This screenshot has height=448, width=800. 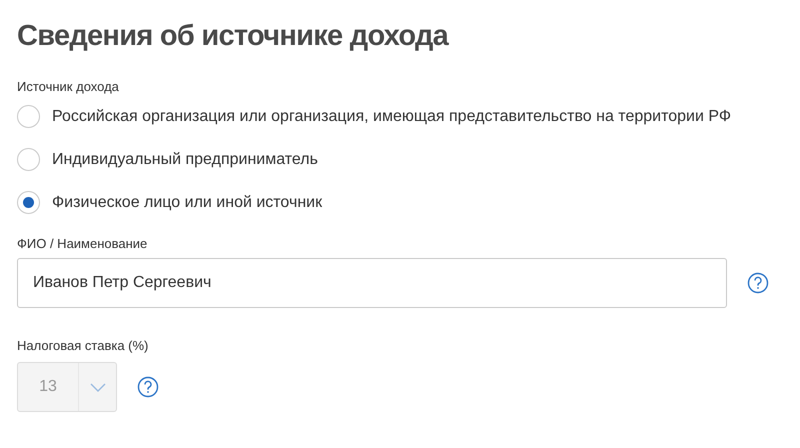 What do you see at coordinates (68, 87) in the screenshot?
I see `field-label: Источник дохода` at bounding box center [68, 87].